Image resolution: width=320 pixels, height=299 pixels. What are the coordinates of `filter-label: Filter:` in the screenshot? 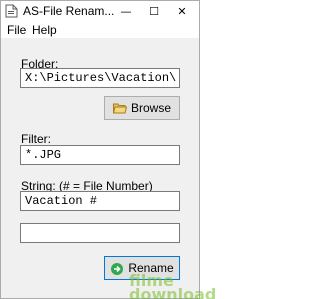 It's located at (36, 139).